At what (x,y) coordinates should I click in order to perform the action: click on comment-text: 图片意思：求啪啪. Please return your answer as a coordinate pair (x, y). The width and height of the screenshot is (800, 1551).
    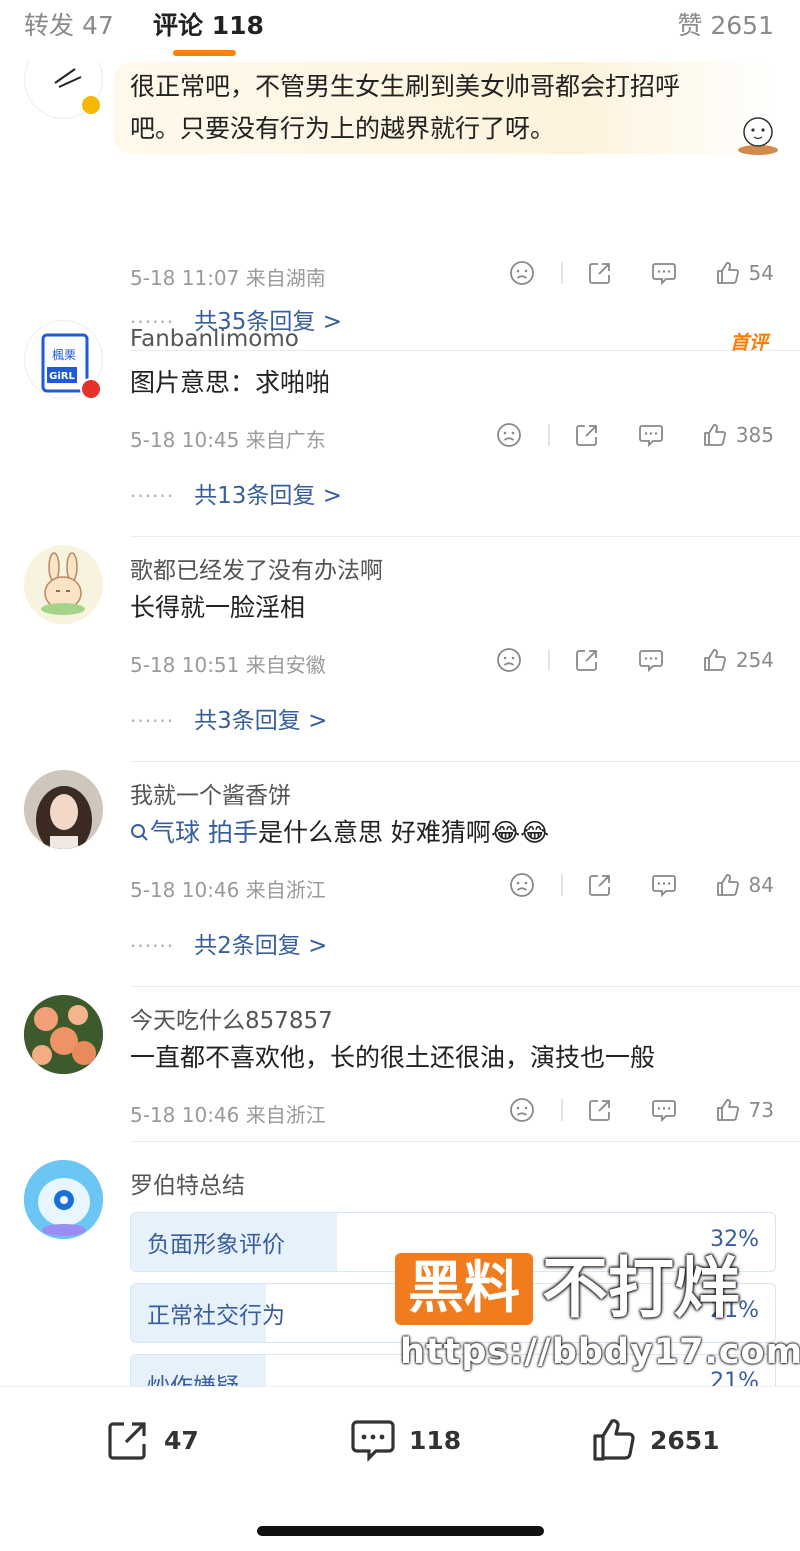
    Looking at the image, I should click on (230, 382).